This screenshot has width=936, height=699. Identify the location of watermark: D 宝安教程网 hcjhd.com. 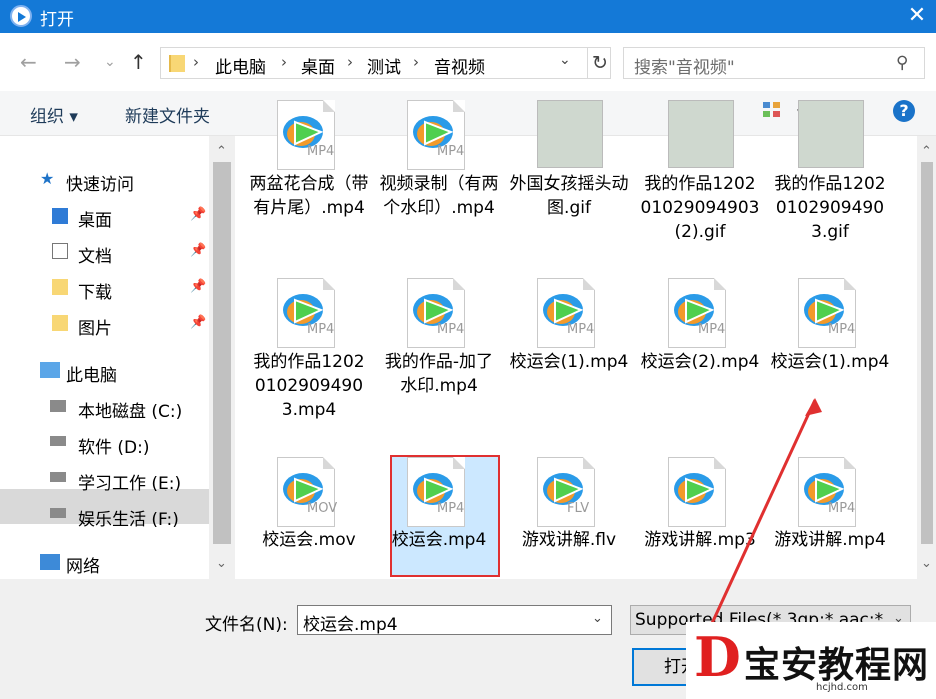
(811, 660).